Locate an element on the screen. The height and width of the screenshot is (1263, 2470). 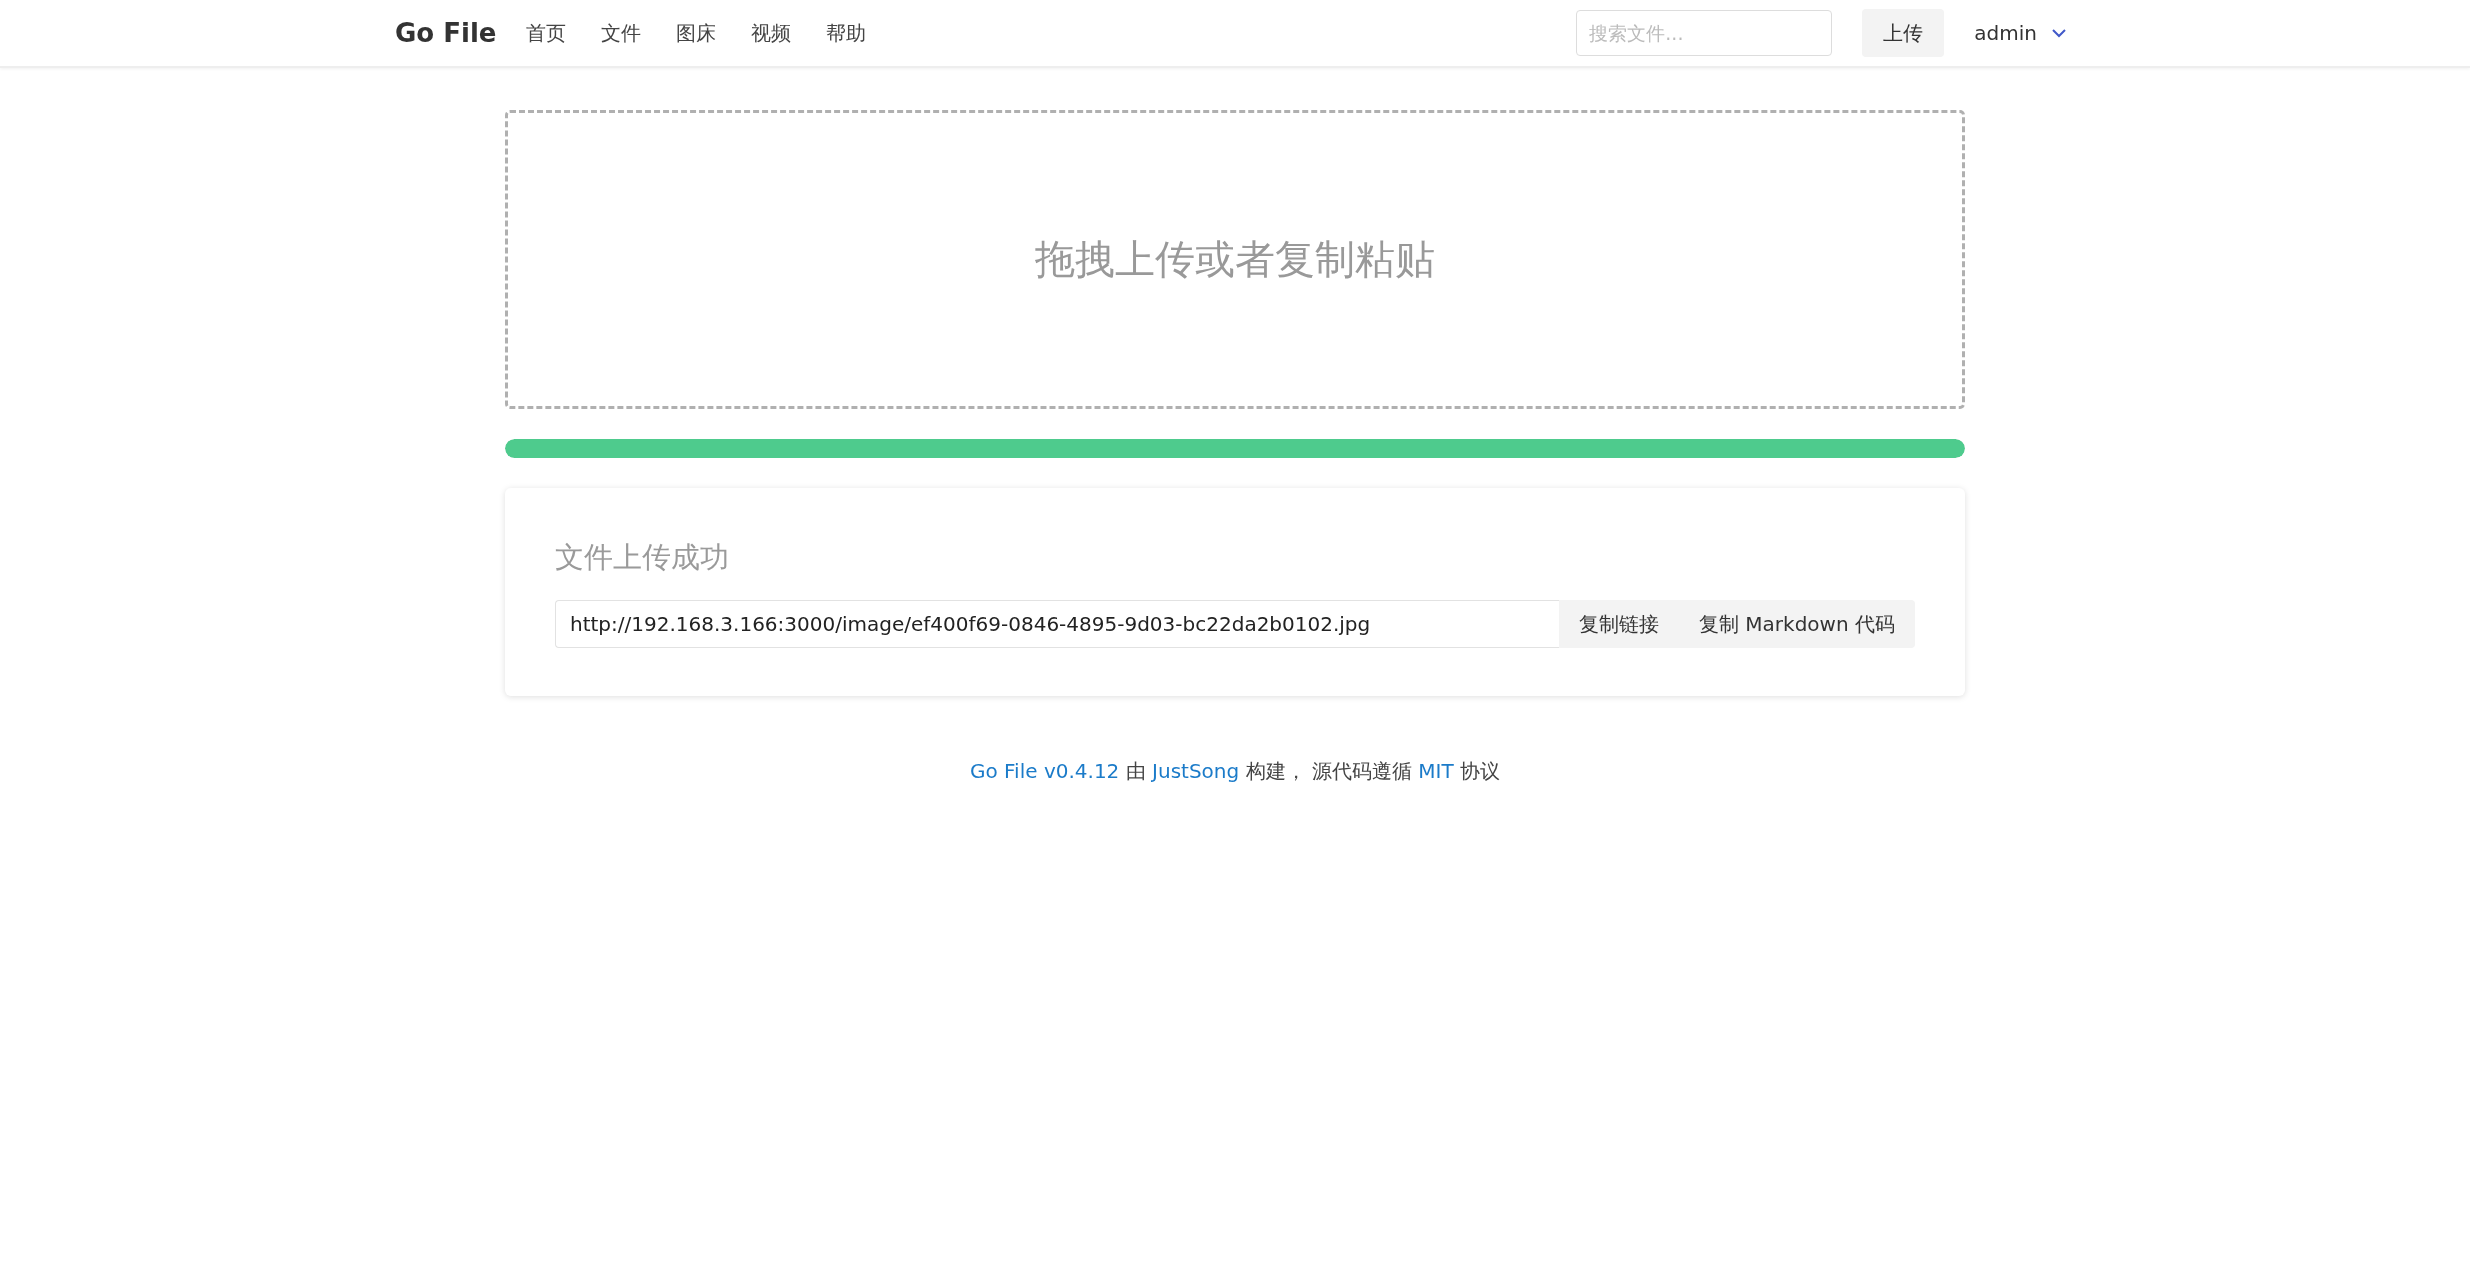
url-field: http://192.168.3.166:3000/image/ef400f69-0846-4895-9d03-bc22da2b0102.jpg is located at coordinates (1057, 624).